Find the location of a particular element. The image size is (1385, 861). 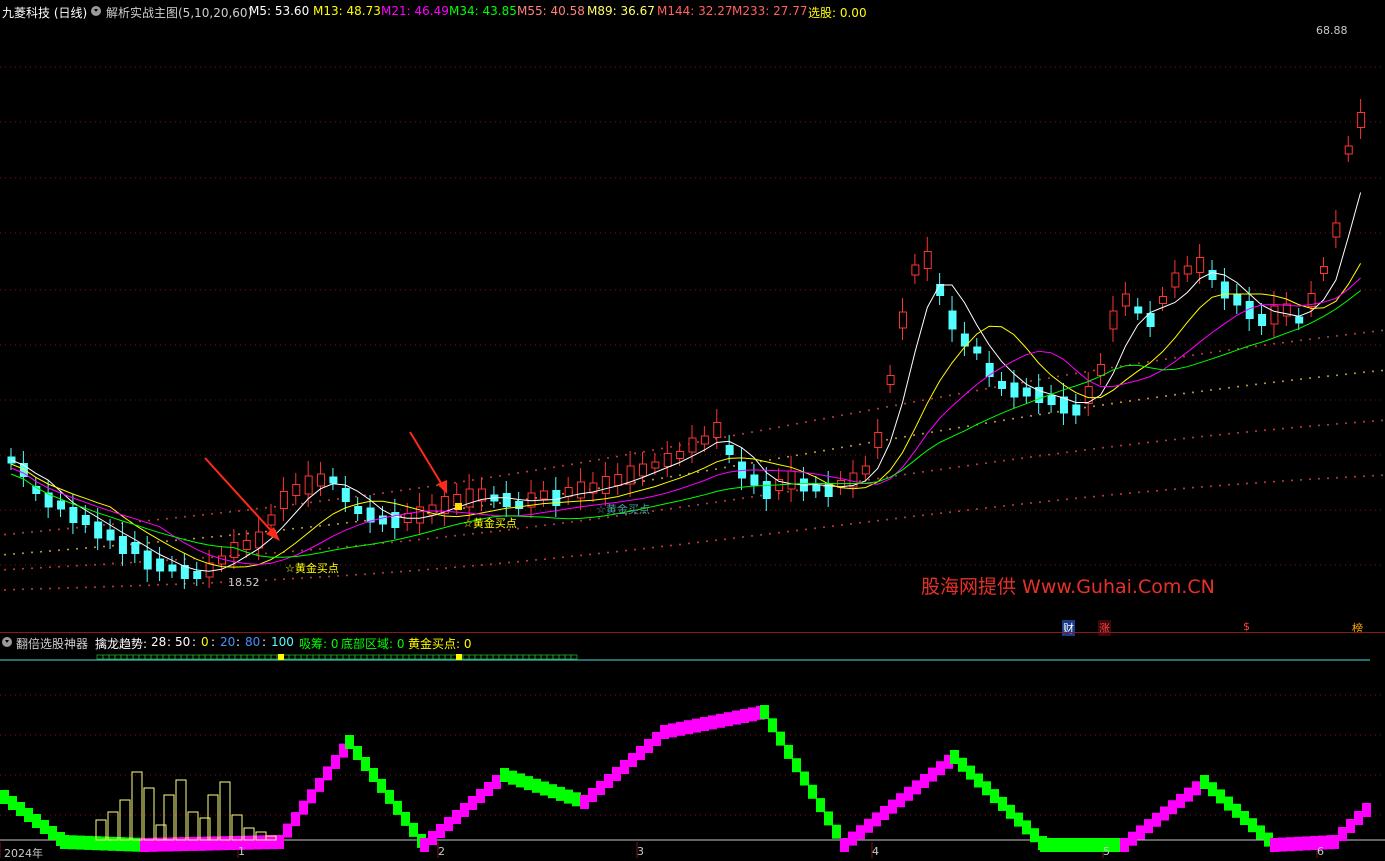

x-axis-label-1: 1 is located at coordinates (241, 851).